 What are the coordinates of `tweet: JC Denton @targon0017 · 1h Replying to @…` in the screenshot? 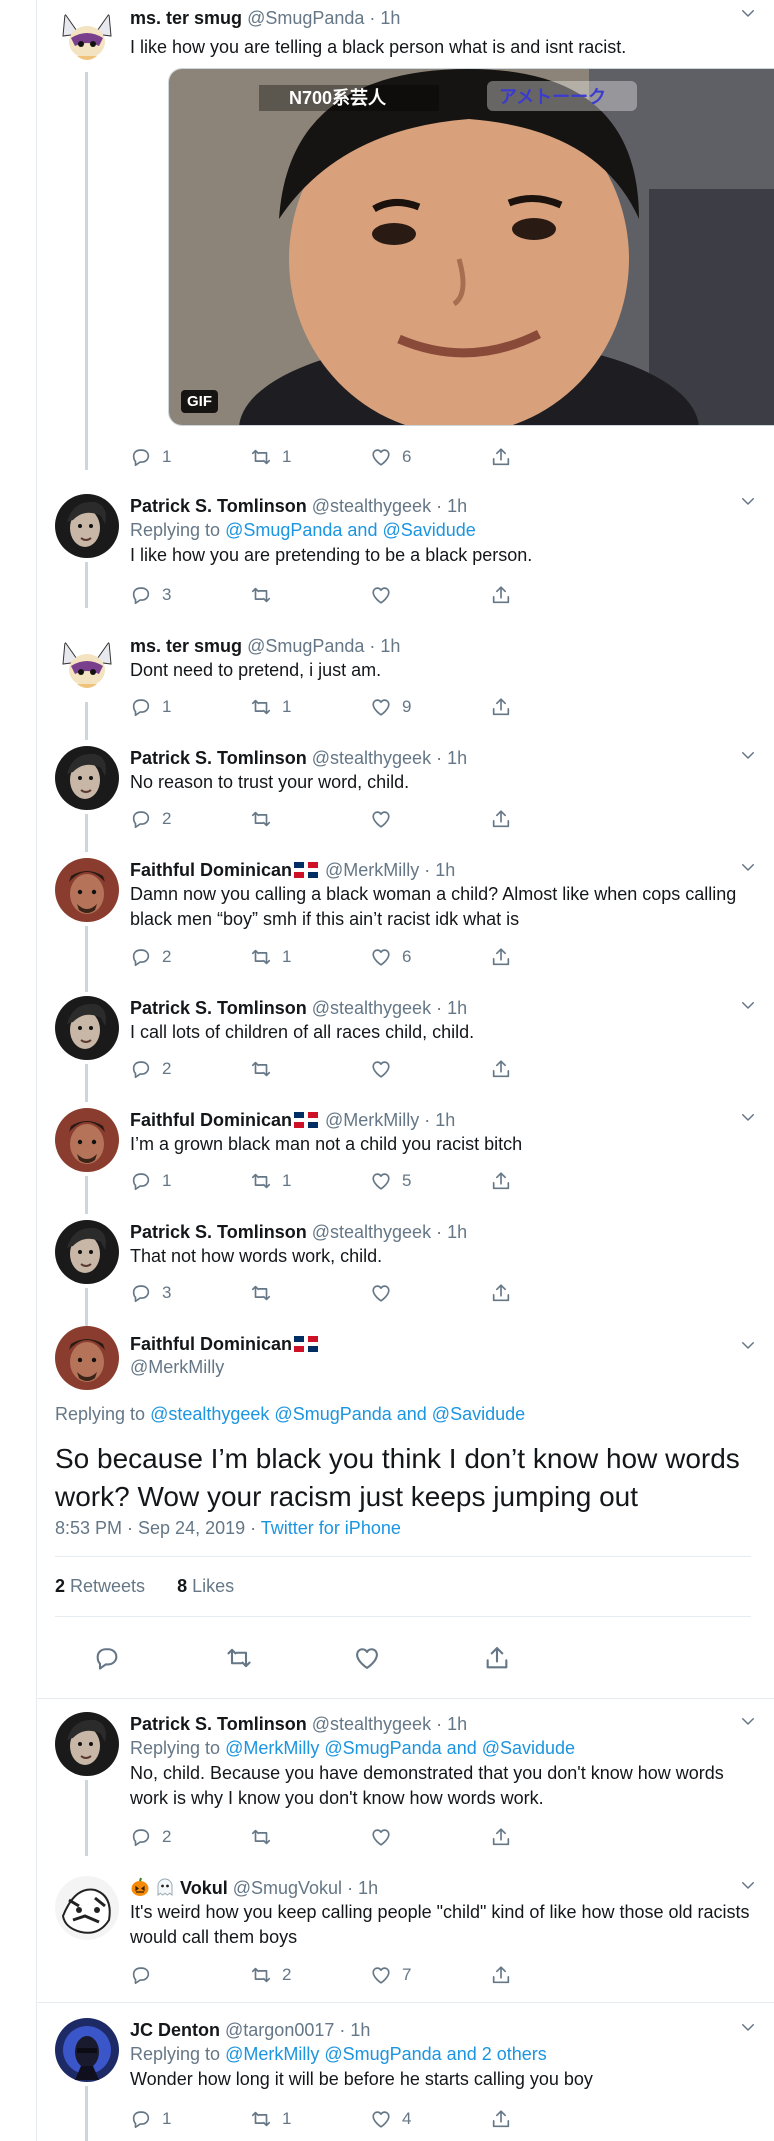 It's located at (405, 2077).